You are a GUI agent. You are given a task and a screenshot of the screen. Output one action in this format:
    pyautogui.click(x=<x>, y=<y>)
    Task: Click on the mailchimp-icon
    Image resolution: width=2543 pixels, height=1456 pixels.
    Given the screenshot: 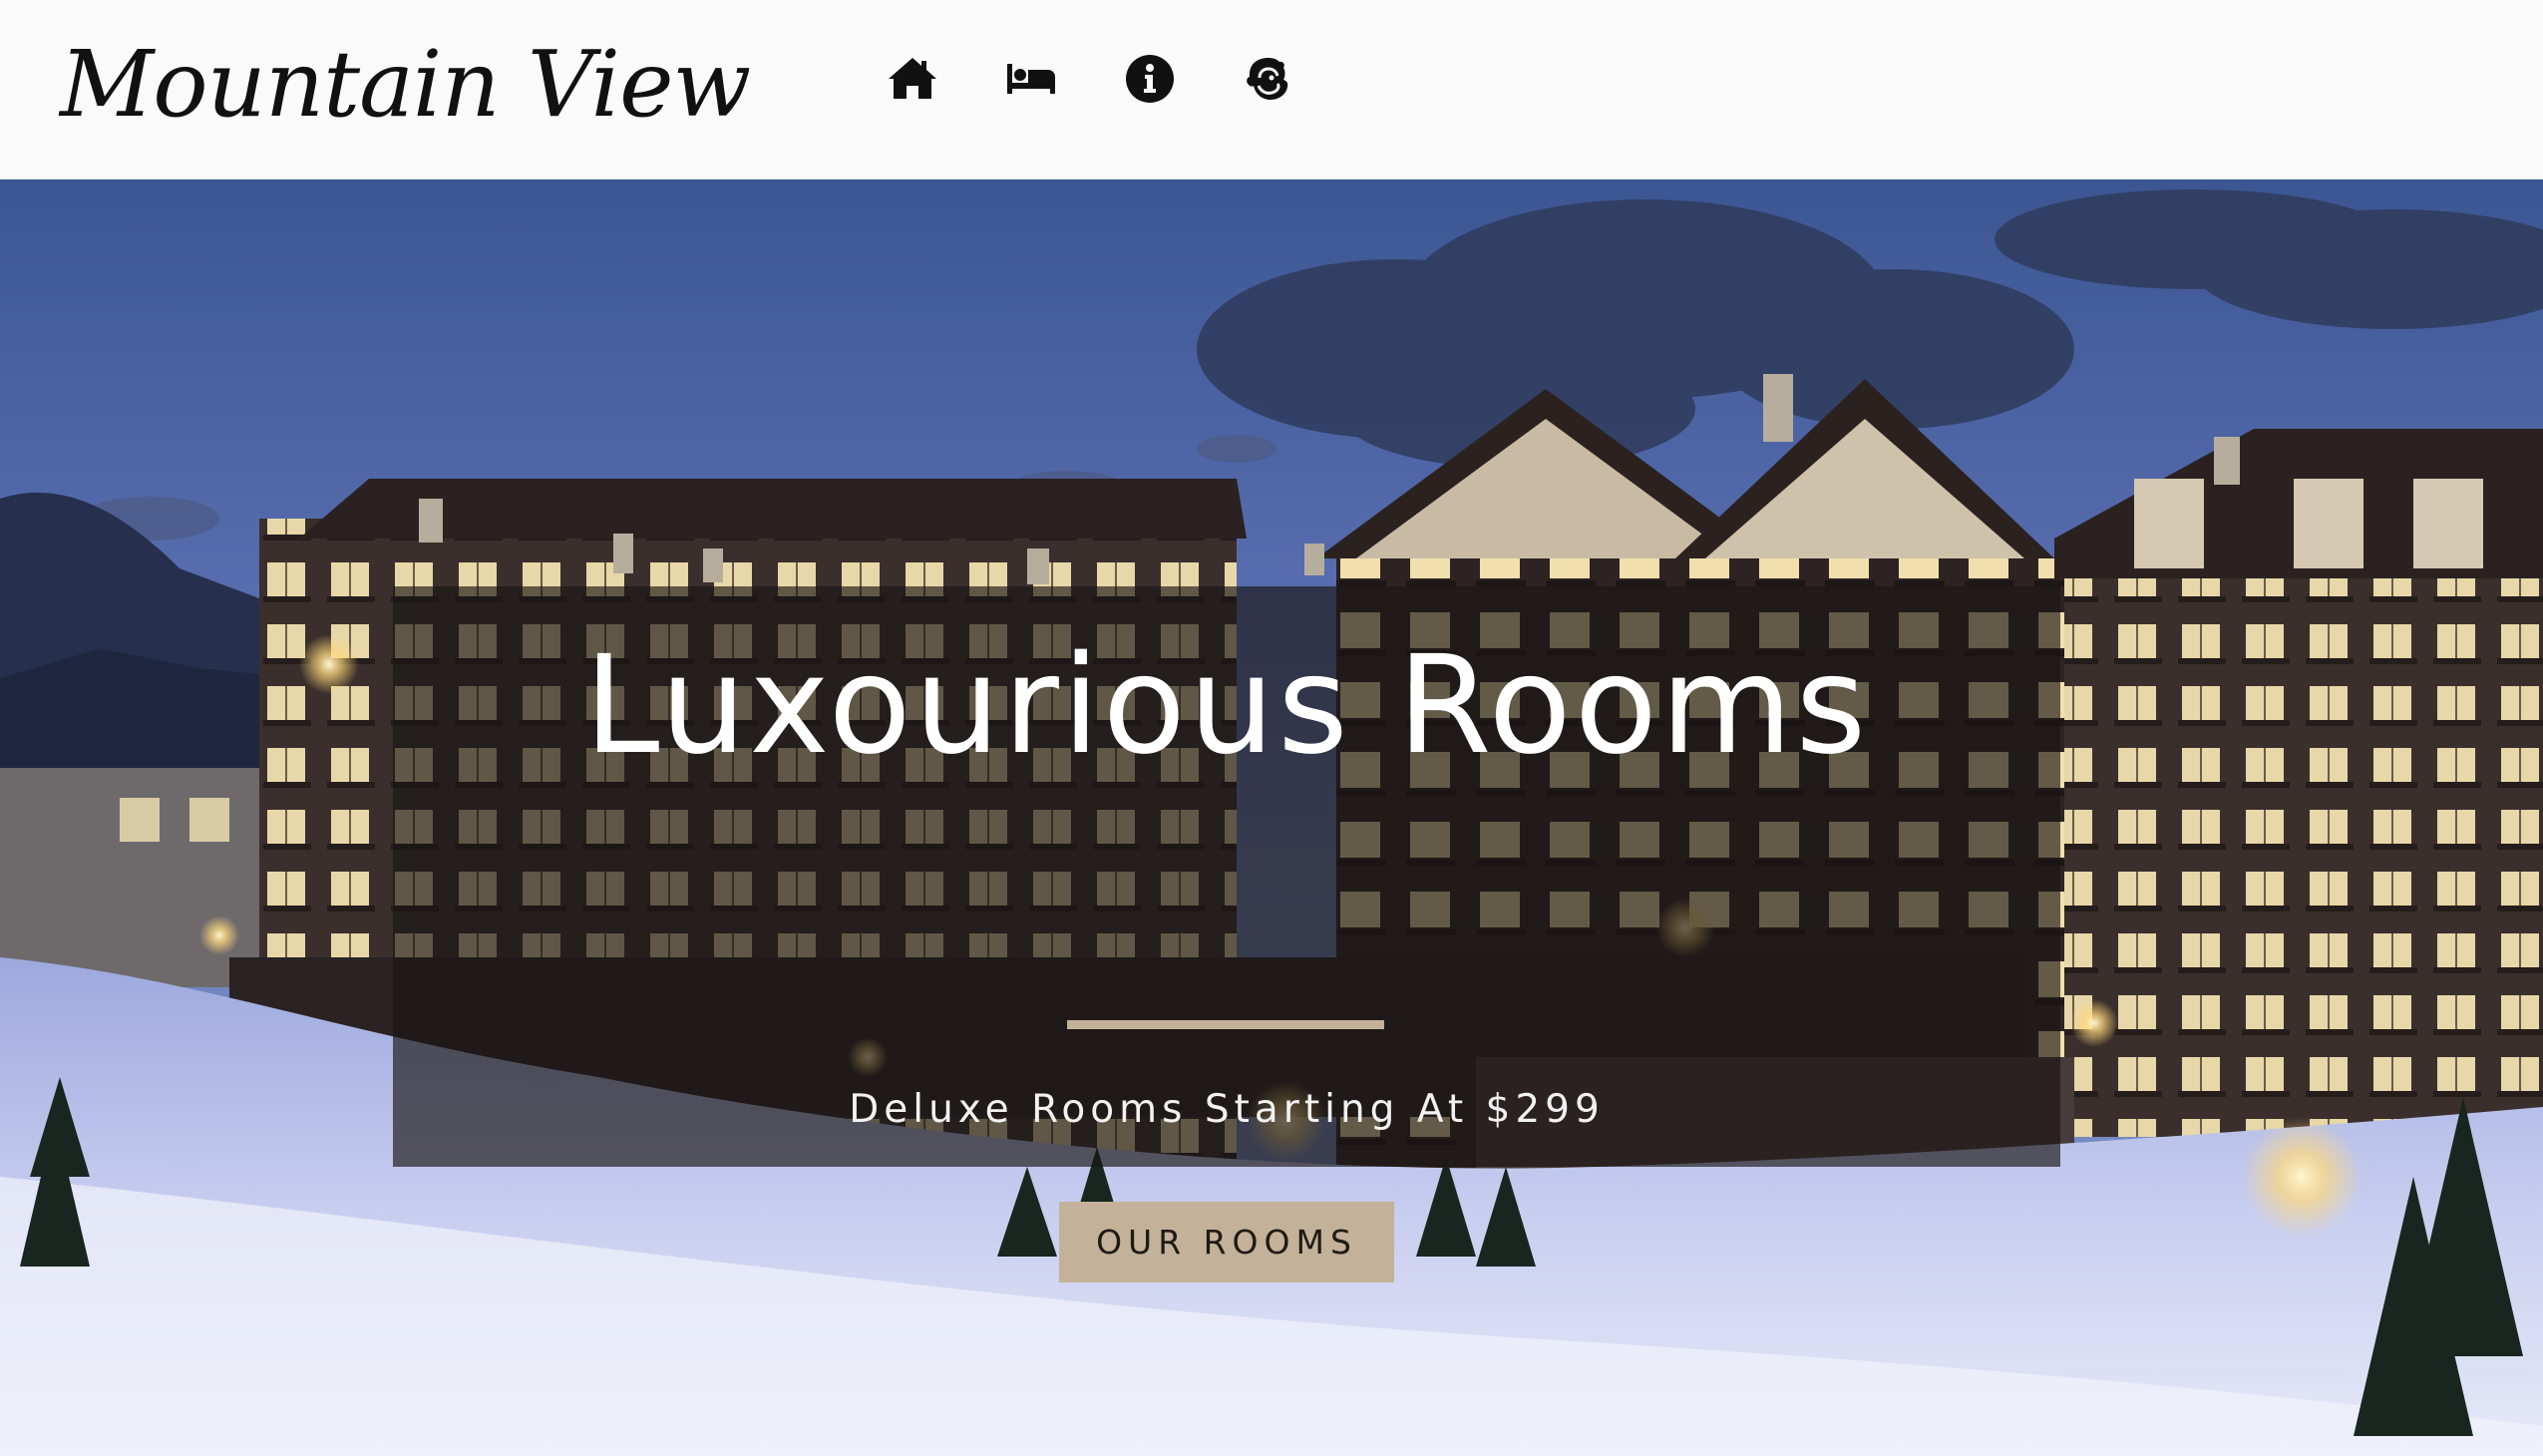 What is the action you would take?
    pyautogui.click(x=1268, y=79)
    